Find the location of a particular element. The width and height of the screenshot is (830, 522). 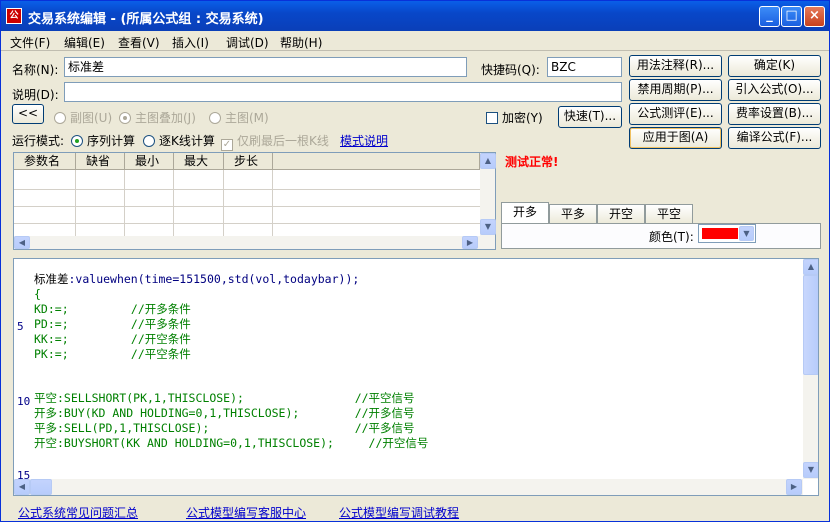

line-number: 5 is located at coordinates (20, 326).